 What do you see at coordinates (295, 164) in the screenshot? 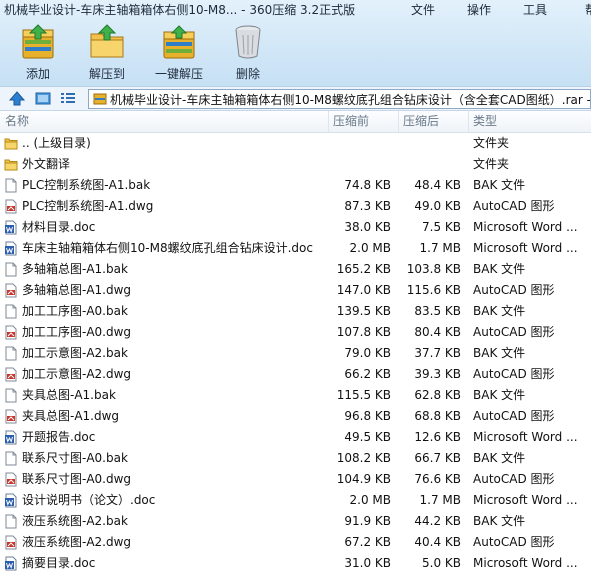
I see `file-row: 外文翻译 文件夹` at bounding box center [295, 164].